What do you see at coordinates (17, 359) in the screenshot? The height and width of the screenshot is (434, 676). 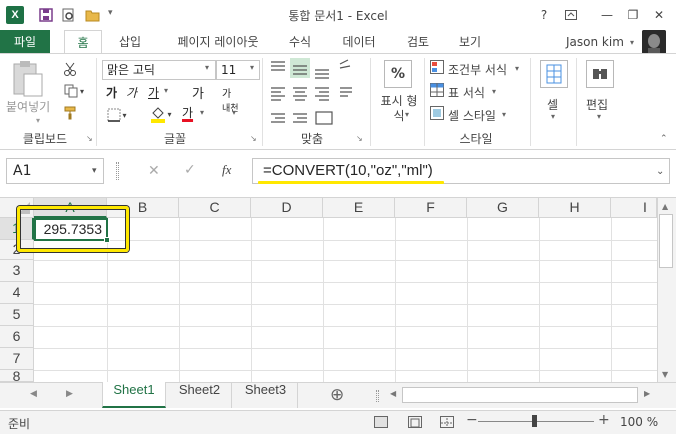 I see `row-header-7: 7` at bounding box center [17, 359].